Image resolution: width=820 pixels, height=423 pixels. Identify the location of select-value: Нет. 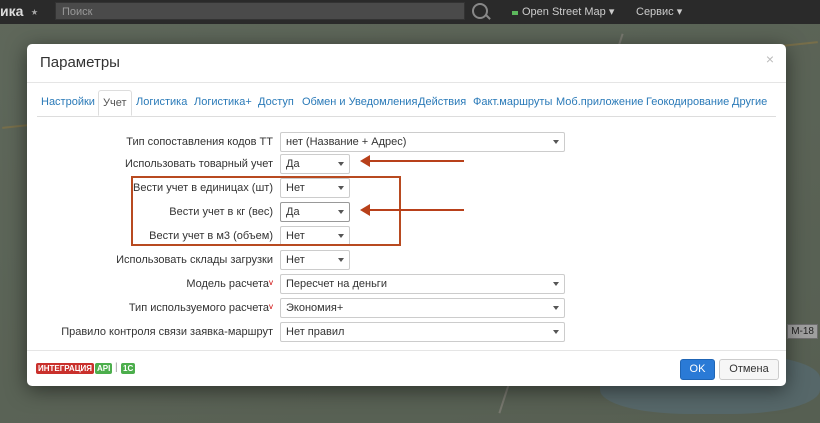
(295, 260).